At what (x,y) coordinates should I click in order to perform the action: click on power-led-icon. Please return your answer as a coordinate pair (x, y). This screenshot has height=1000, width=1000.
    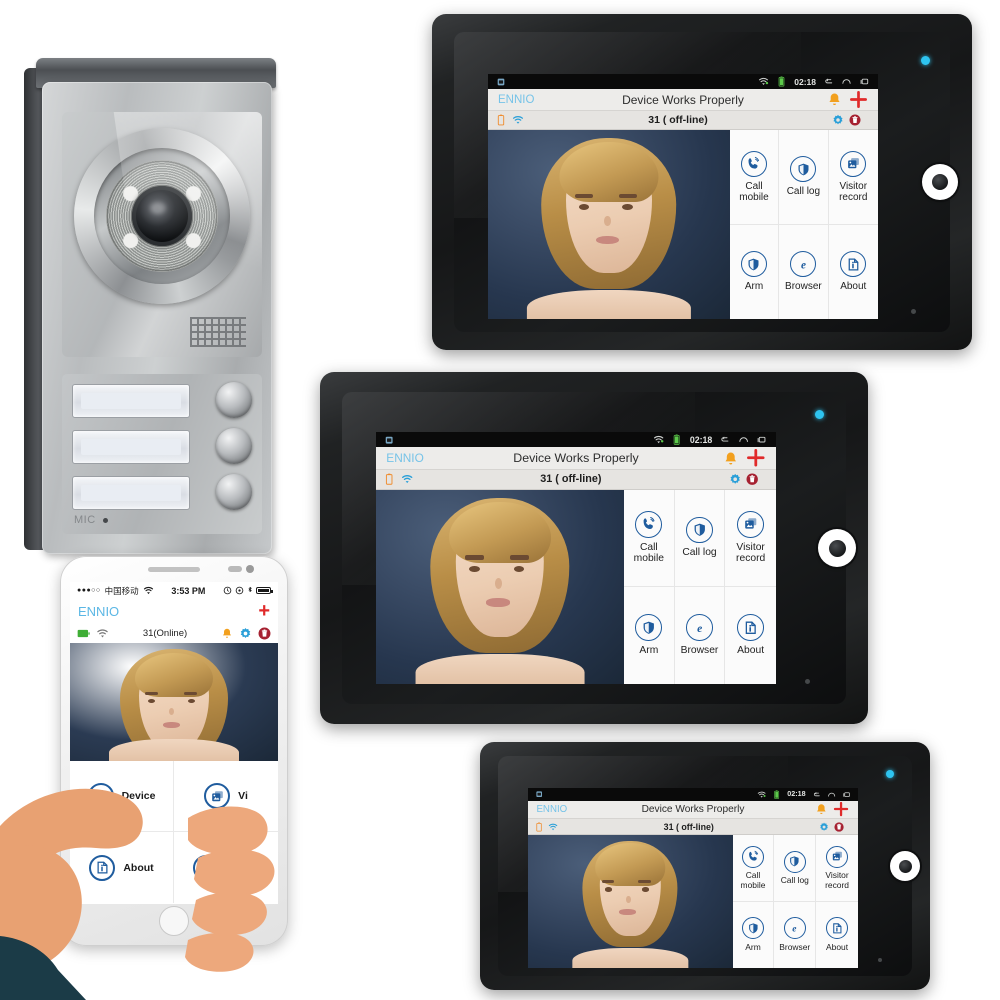
    Looking at the image, I should click on (890, 774).